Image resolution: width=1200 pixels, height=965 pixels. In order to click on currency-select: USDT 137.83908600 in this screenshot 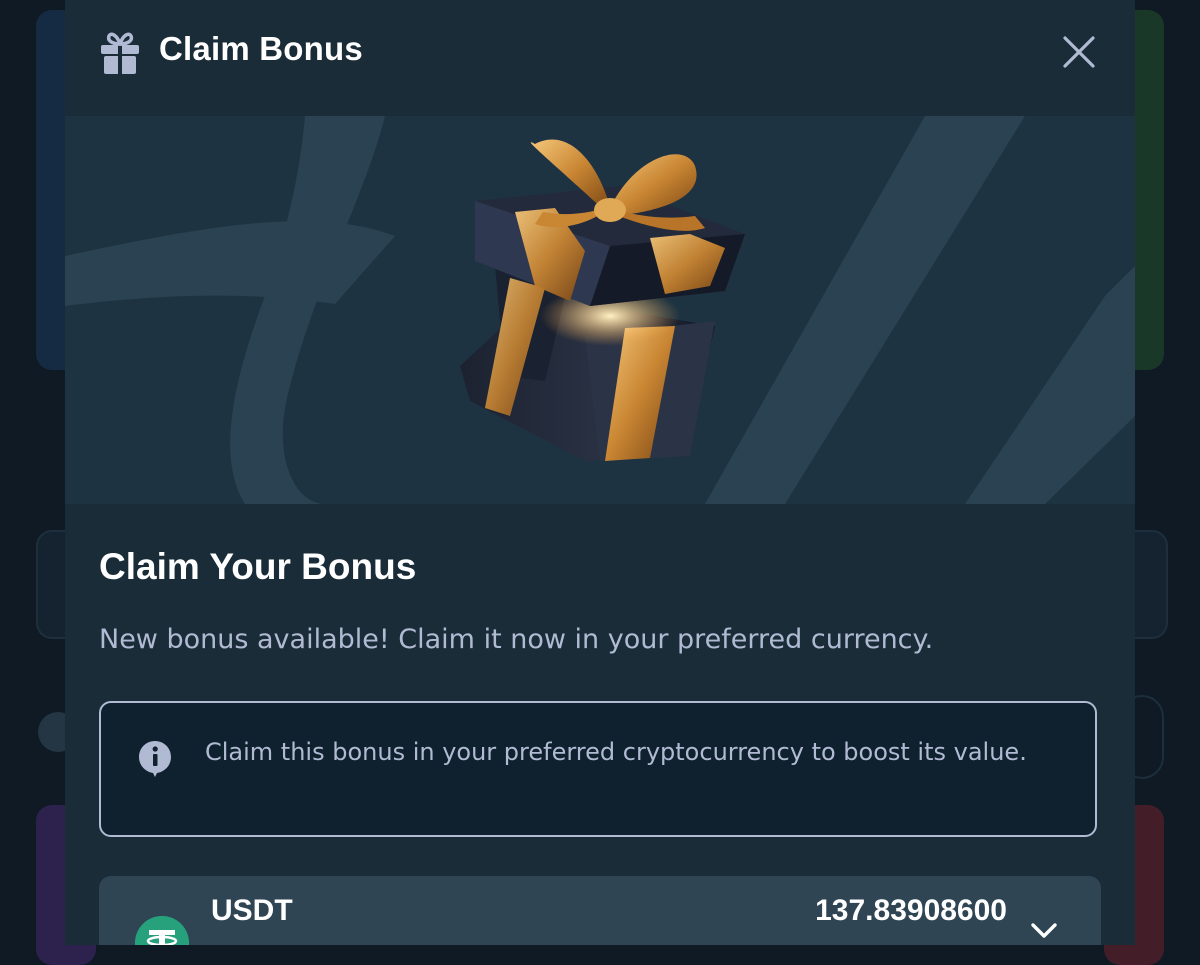, I will do `click(600, 910)`.